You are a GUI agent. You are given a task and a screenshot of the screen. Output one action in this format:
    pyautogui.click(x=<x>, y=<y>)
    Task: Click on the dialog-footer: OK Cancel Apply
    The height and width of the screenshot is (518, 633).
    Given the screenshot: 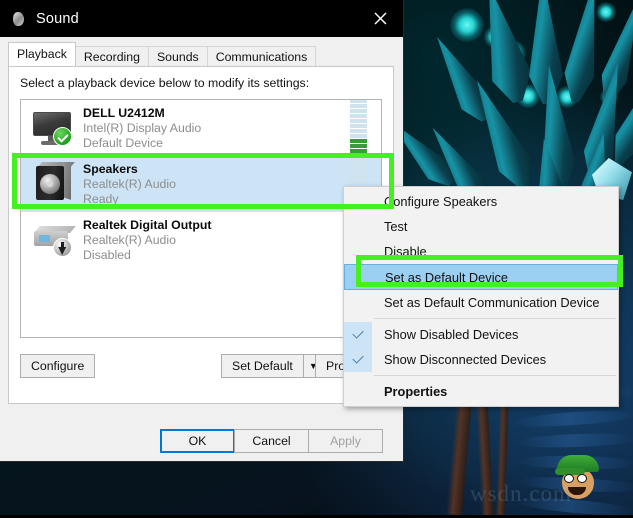 What is the action you would take?
    pyautogui.click(x=201, y=441)
    